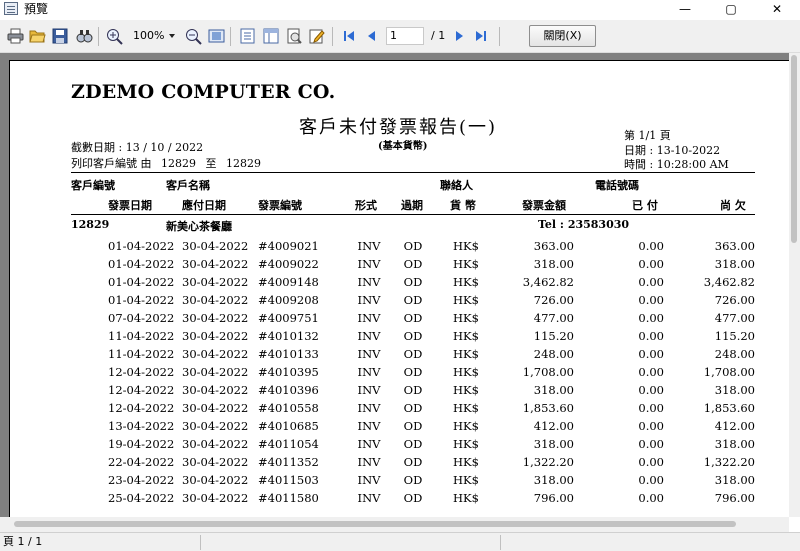  What do you see at coordinates (141, 354) in the screenshot?
I see `cell-inv-date: 11-04-2022` at bounding box center [141, 354].